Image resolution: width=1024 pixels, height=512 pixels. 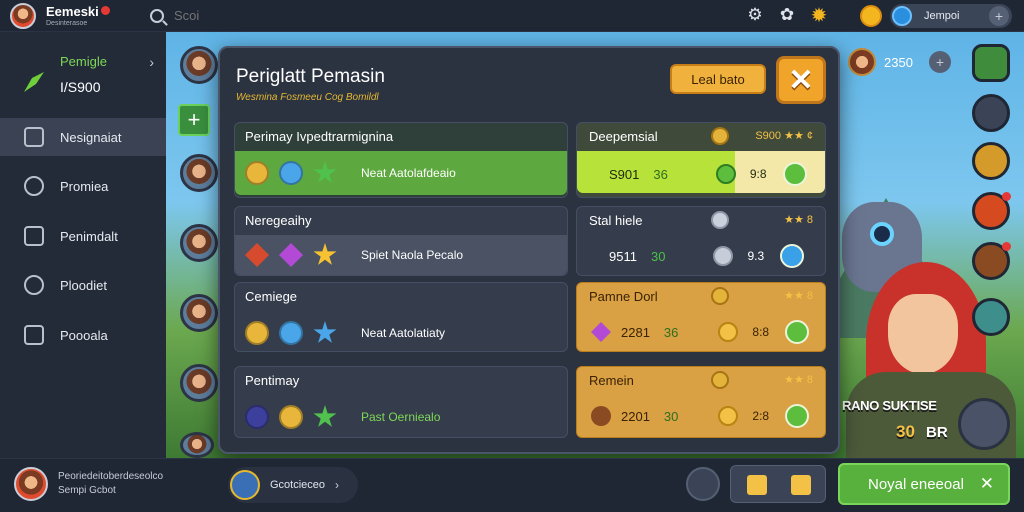 I want to click on team-card-row: Spiet Naola Pecalo, so click(x=401, y=255).